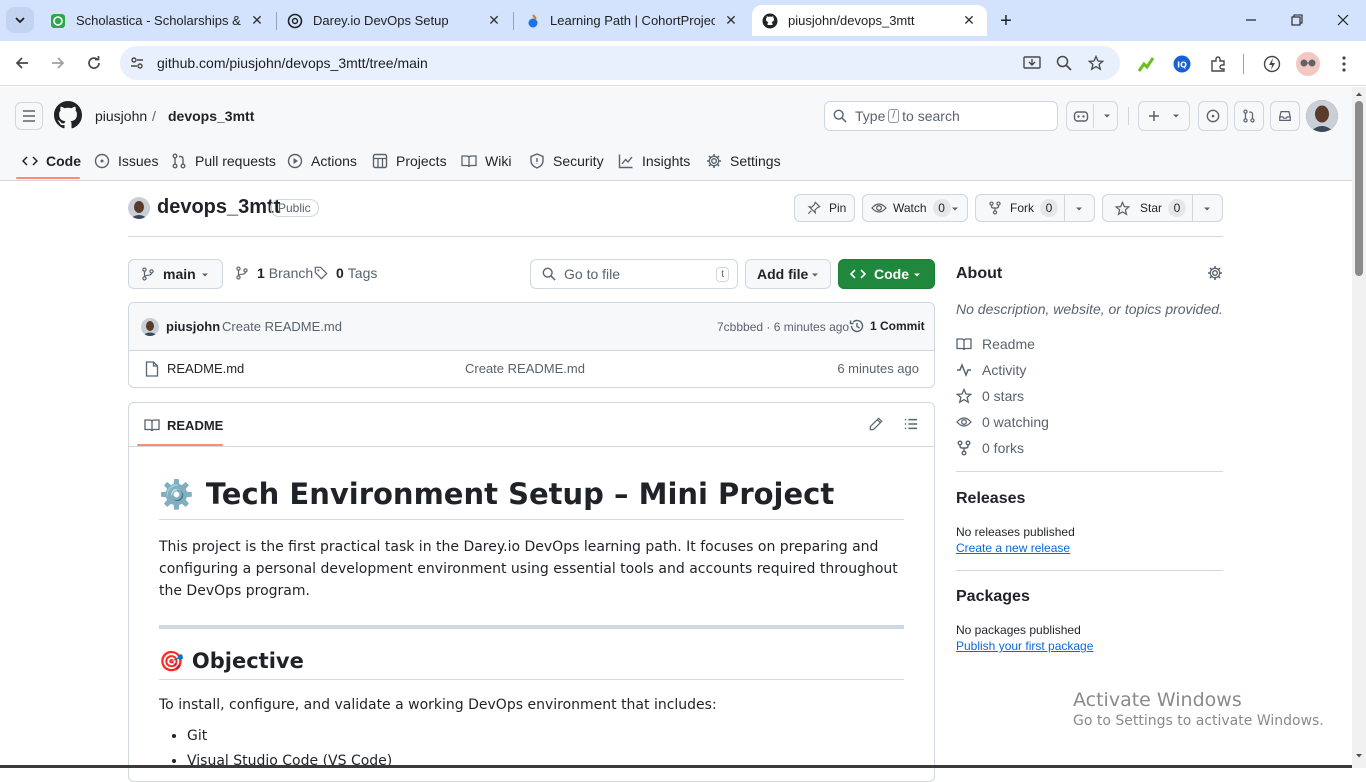  I want to click on packages-empty: No packages published, so click(1018, 630).